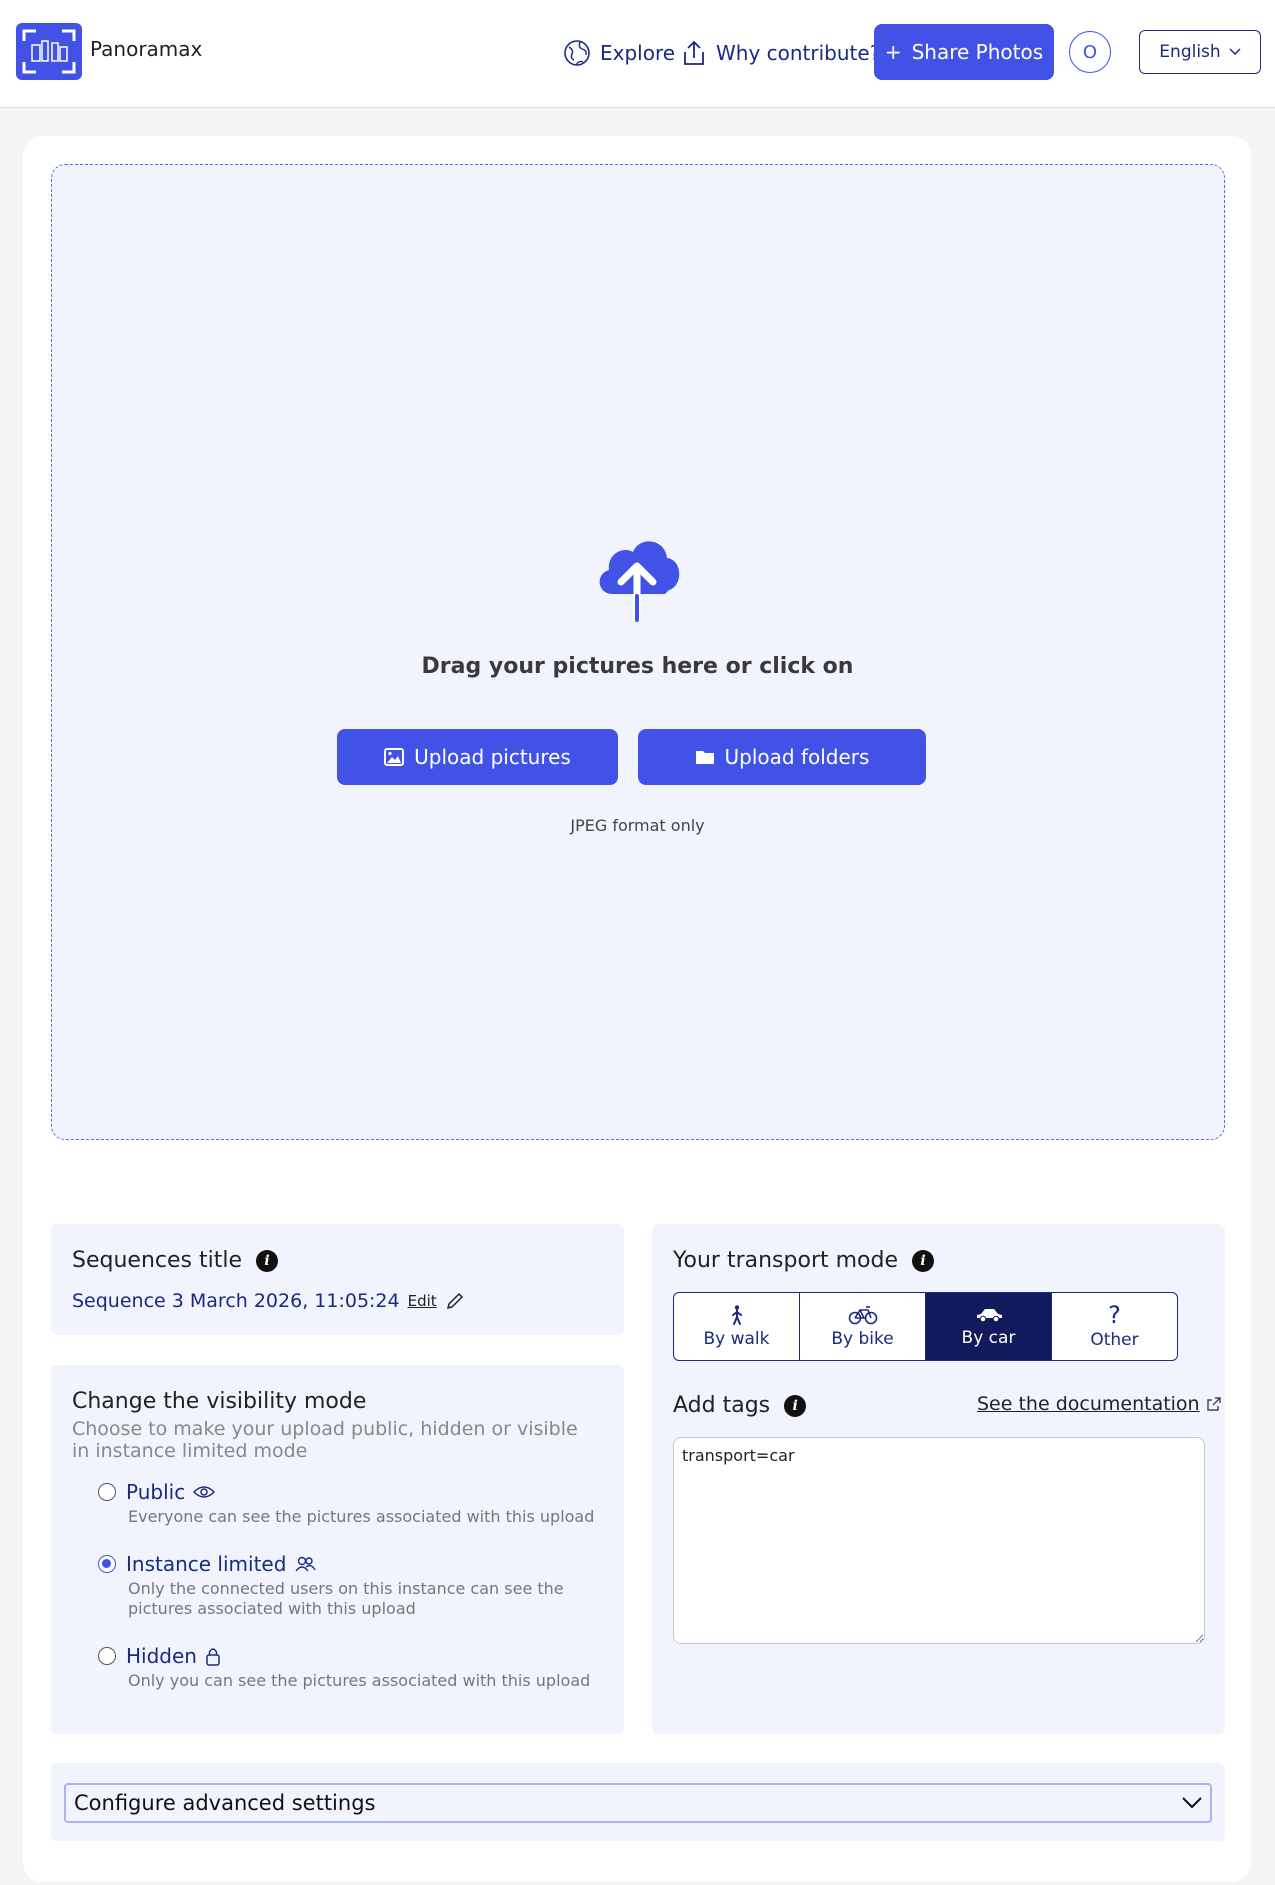 This screenshot has height=1885, width=1275. What do you see at coordinates (737, 1326) in the screenshot?
I see `transport-walk-option: By walk` at bounding box center [737, 1326].